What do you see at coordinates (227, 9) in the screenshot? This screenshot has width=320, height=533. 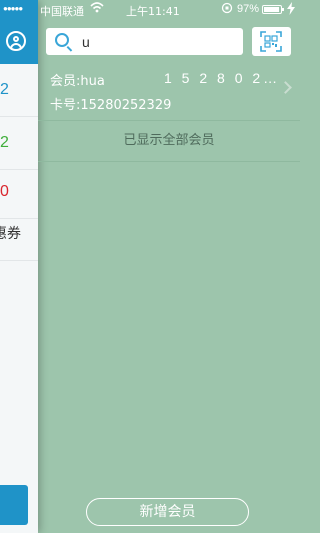 I see `orientation-lock-icon` at bounding box center [227, 9].